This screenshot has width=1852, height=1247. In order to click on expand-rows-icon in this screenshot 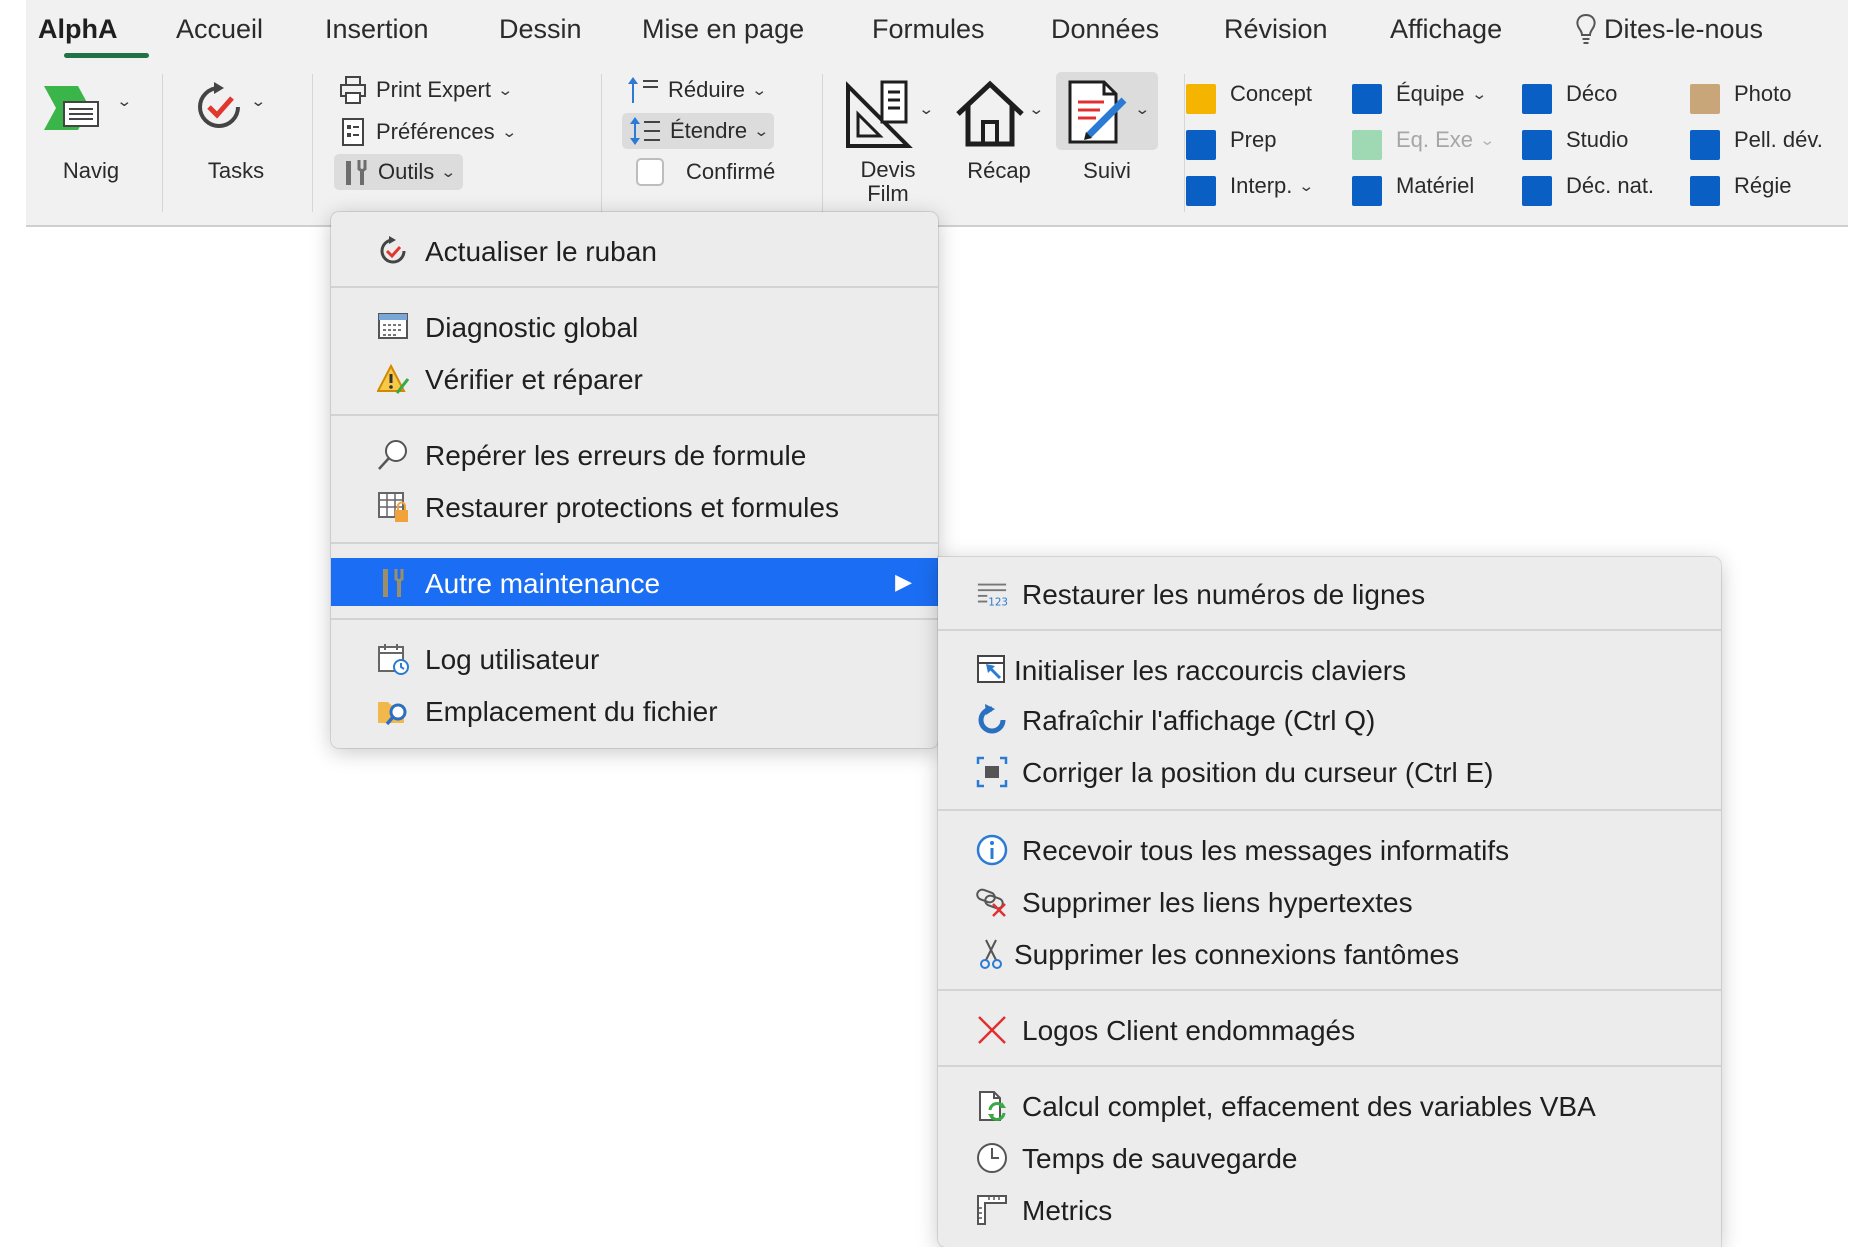, I will do `click(645, 131)`.